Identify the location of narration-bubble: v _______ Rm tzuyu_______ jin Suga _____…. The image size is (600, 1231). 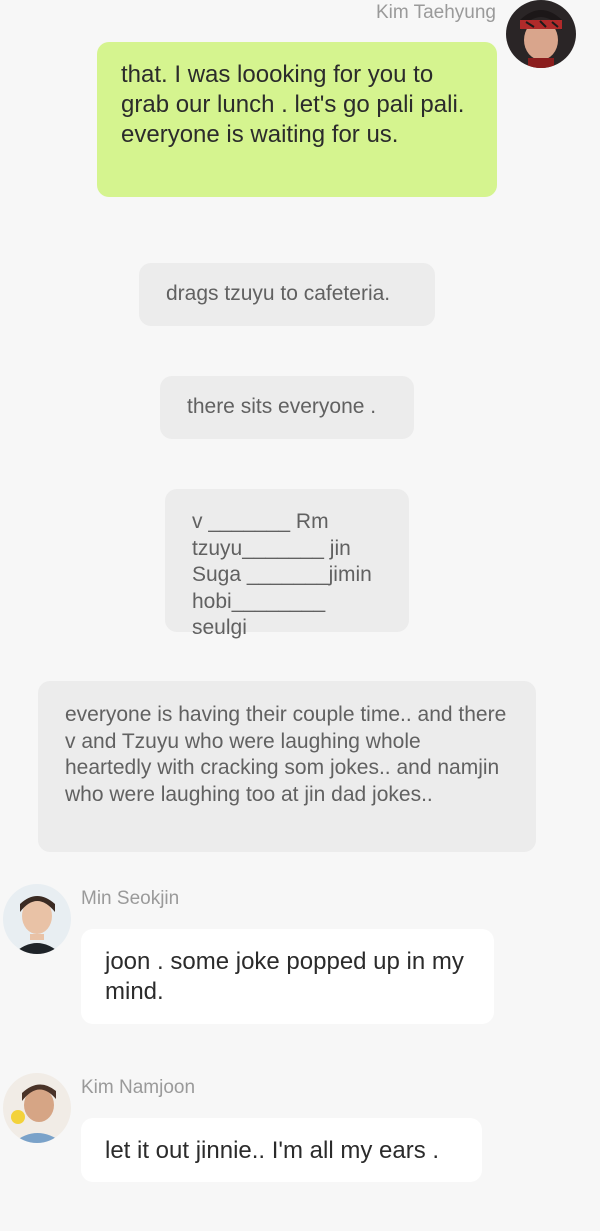
(287, 564).